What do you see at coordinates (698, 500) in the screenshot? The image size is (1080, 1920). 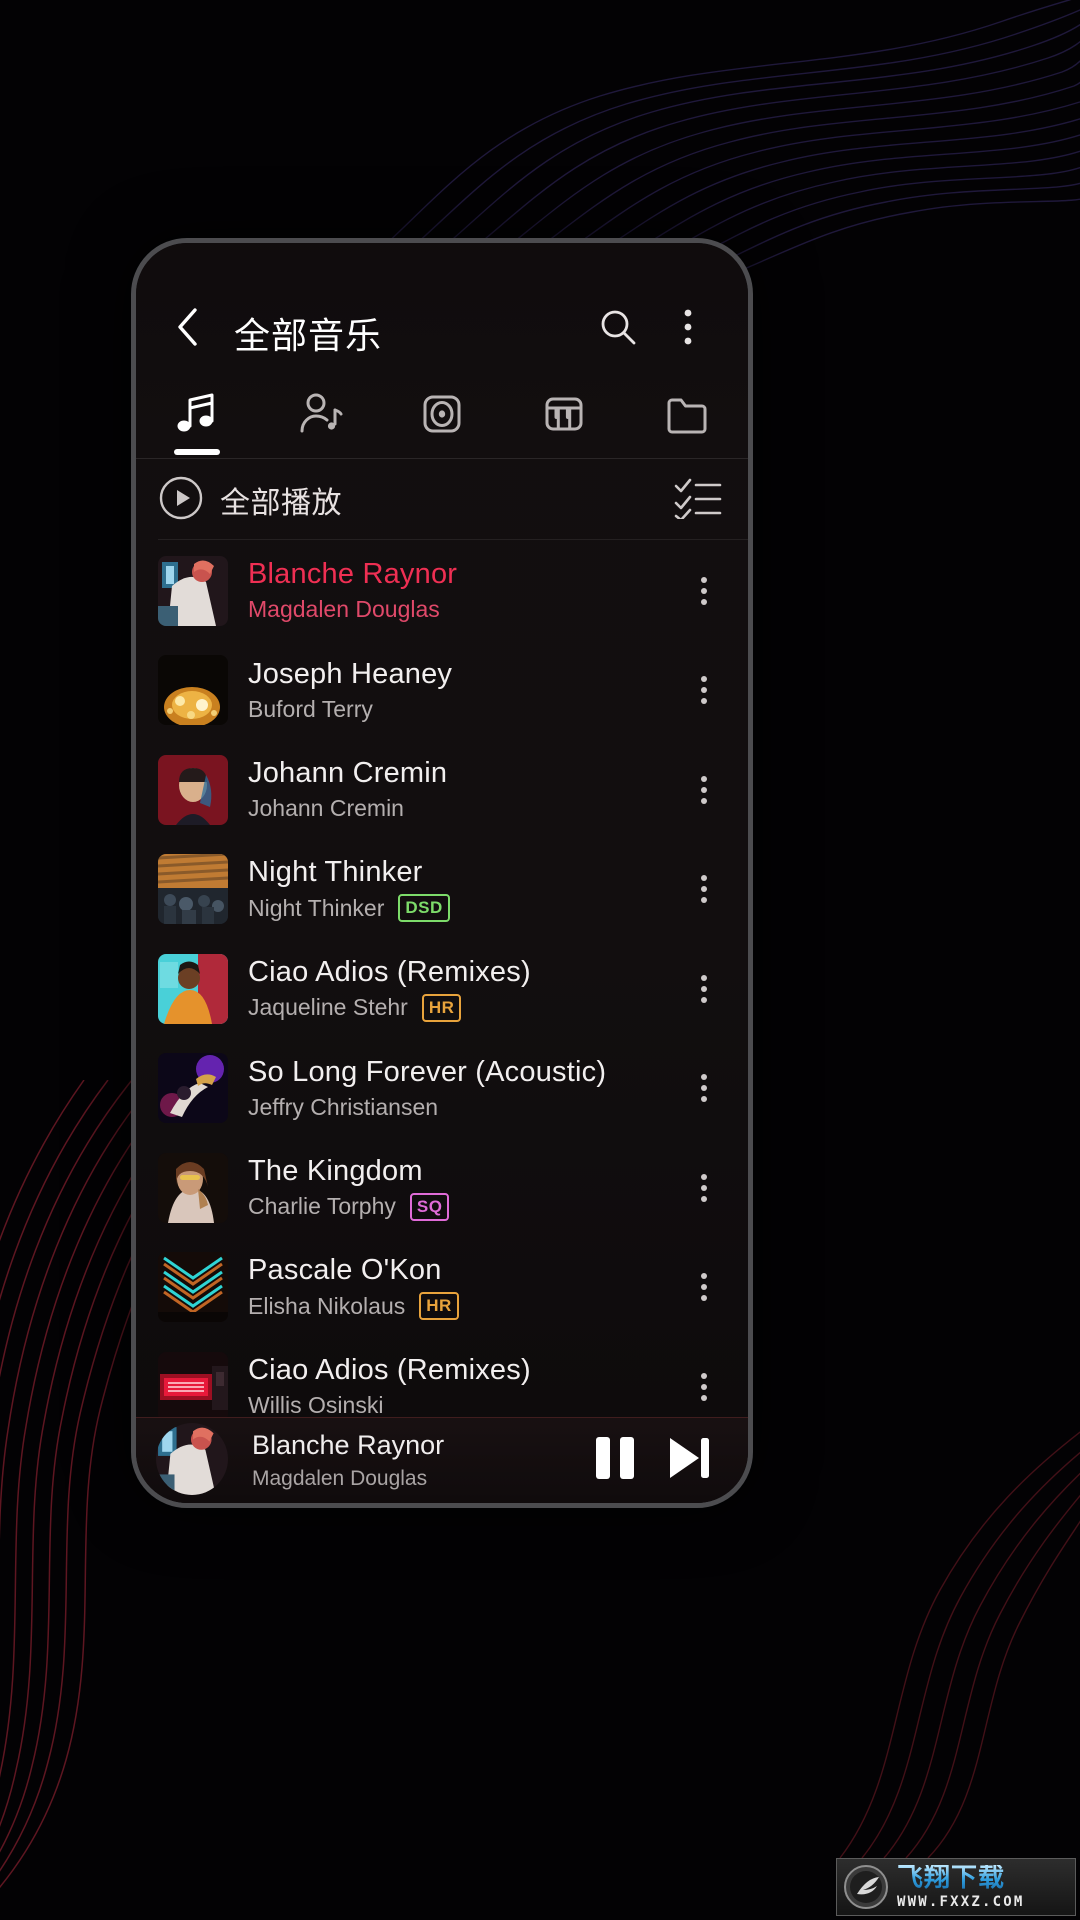 I see `checklist-icon` at bounding box center [698, 500].